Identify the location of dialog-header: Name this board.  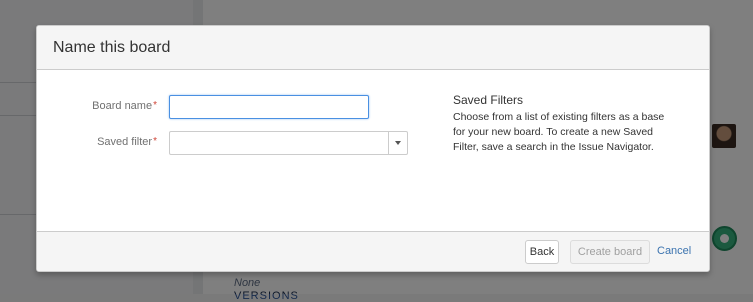
(373, 48).